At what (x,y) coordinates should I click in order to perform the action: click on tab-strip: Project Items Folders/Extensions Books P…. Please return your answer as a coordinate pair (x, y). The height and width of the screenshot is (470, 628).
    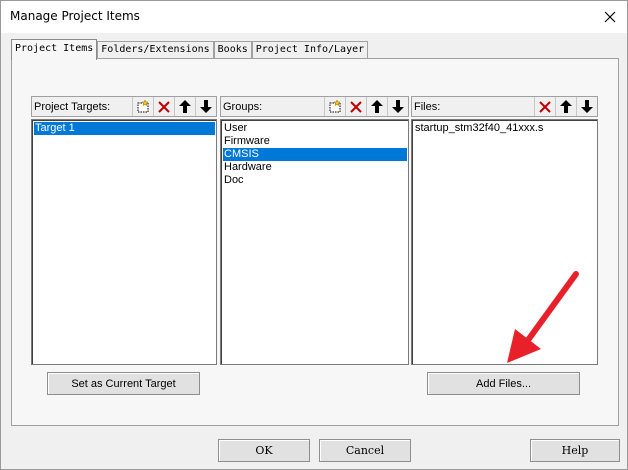
    Looking at the image, I should click on (190, 49).